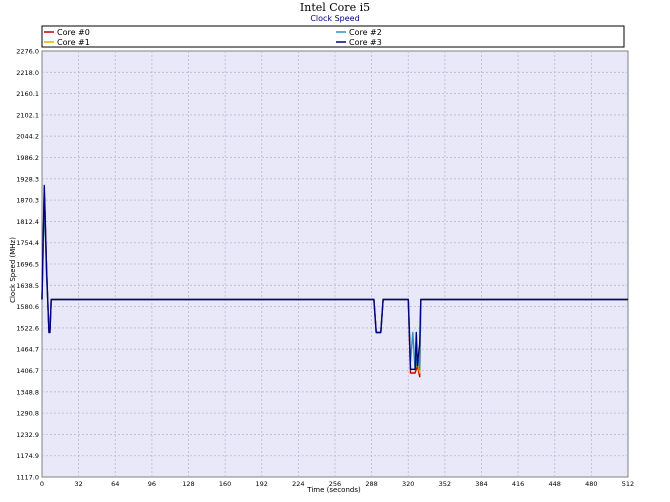  Describe the element at coordinates (73, 42) in the screenshot. I see `legend-entry: Core #1` at that location.